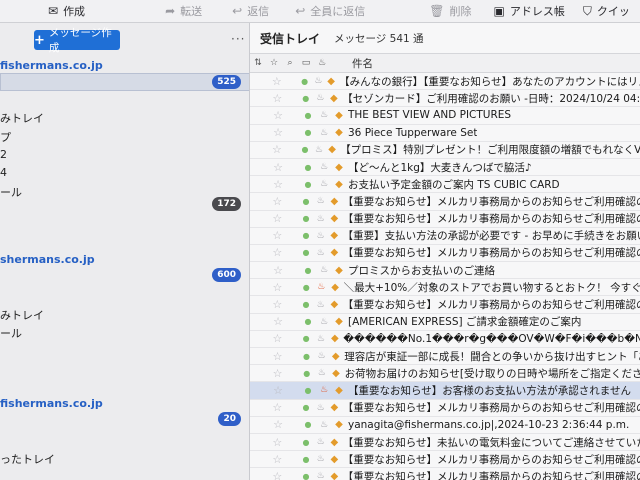 The height and width of the screenshot is (480, 640). What do you see at coordinates (445, 391) in the screenshot?
I see `message-row: ☆ ● ♨ ◆ 【重要なお知らせ】お客様のお支払い方法が承認されません` at bounding box center [445, 391].